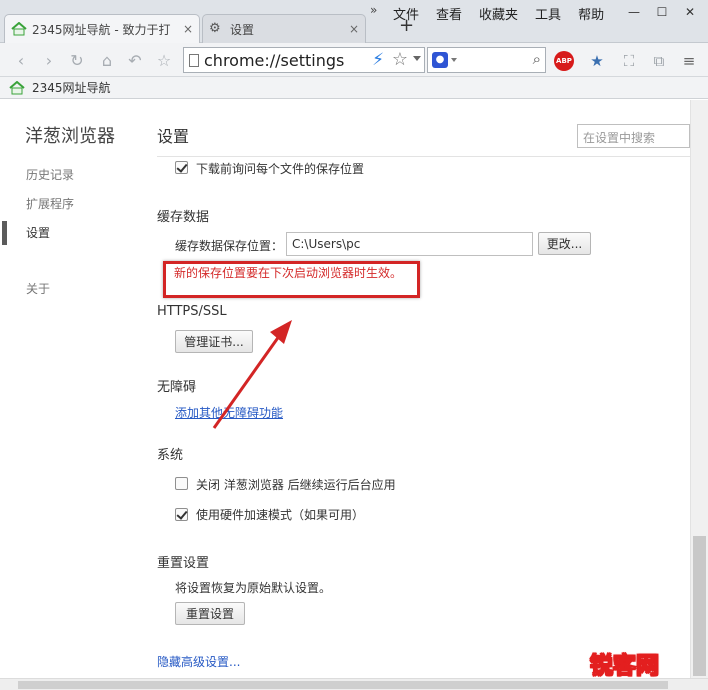  What do you see at coordinates (173, 136) in the screenshot?
I see `page-title: 设置` at bounding box center [173, 136].